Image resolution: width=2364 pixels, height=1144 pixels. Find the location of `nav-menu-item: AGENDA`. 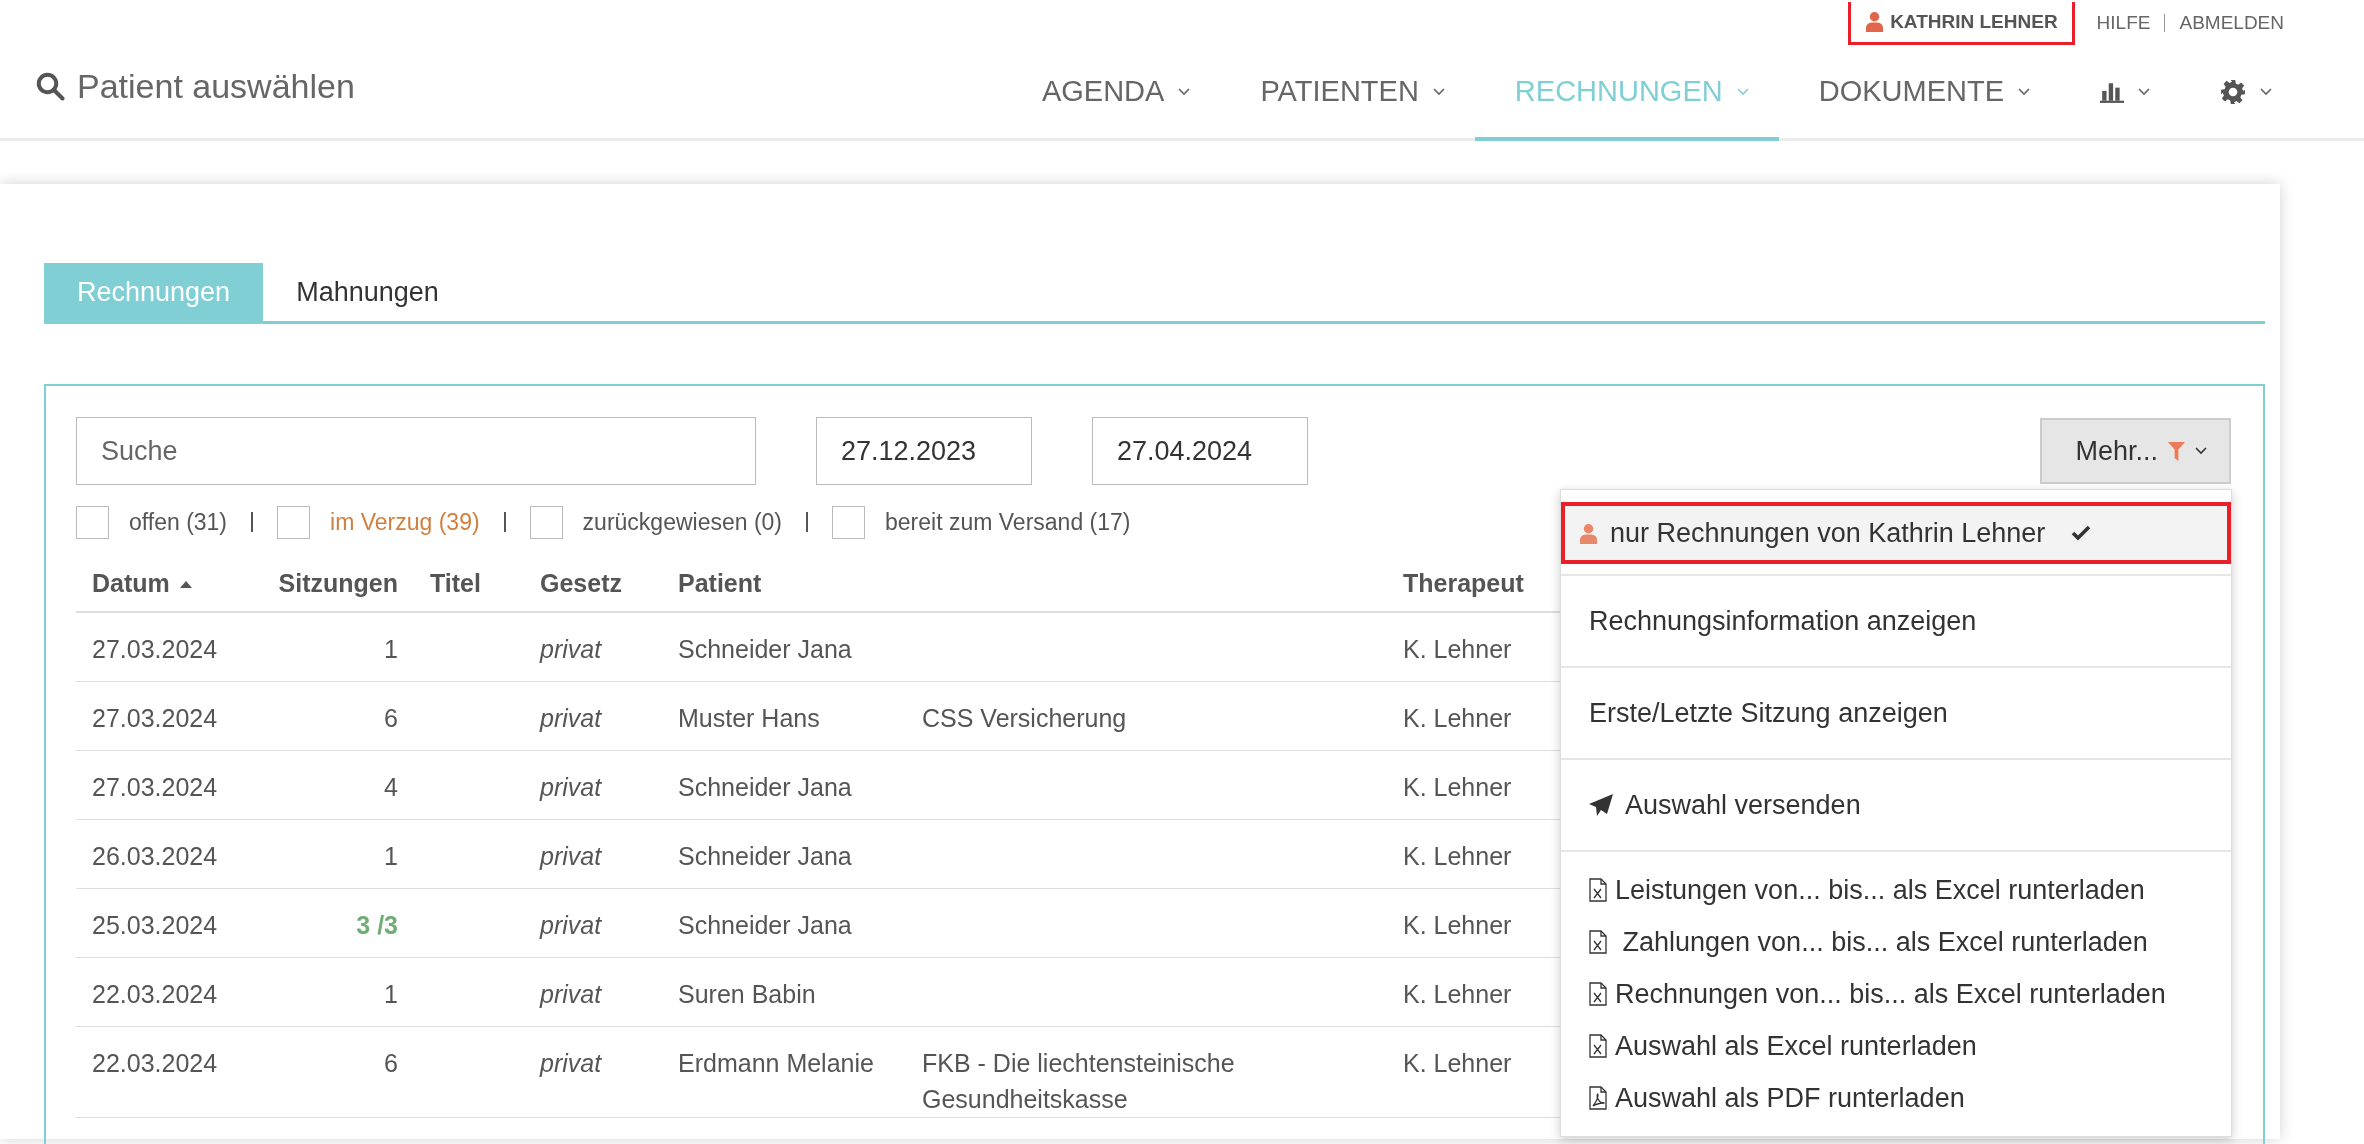

nav-menu-item: AGENDA is located at coordinates (1111, 93).